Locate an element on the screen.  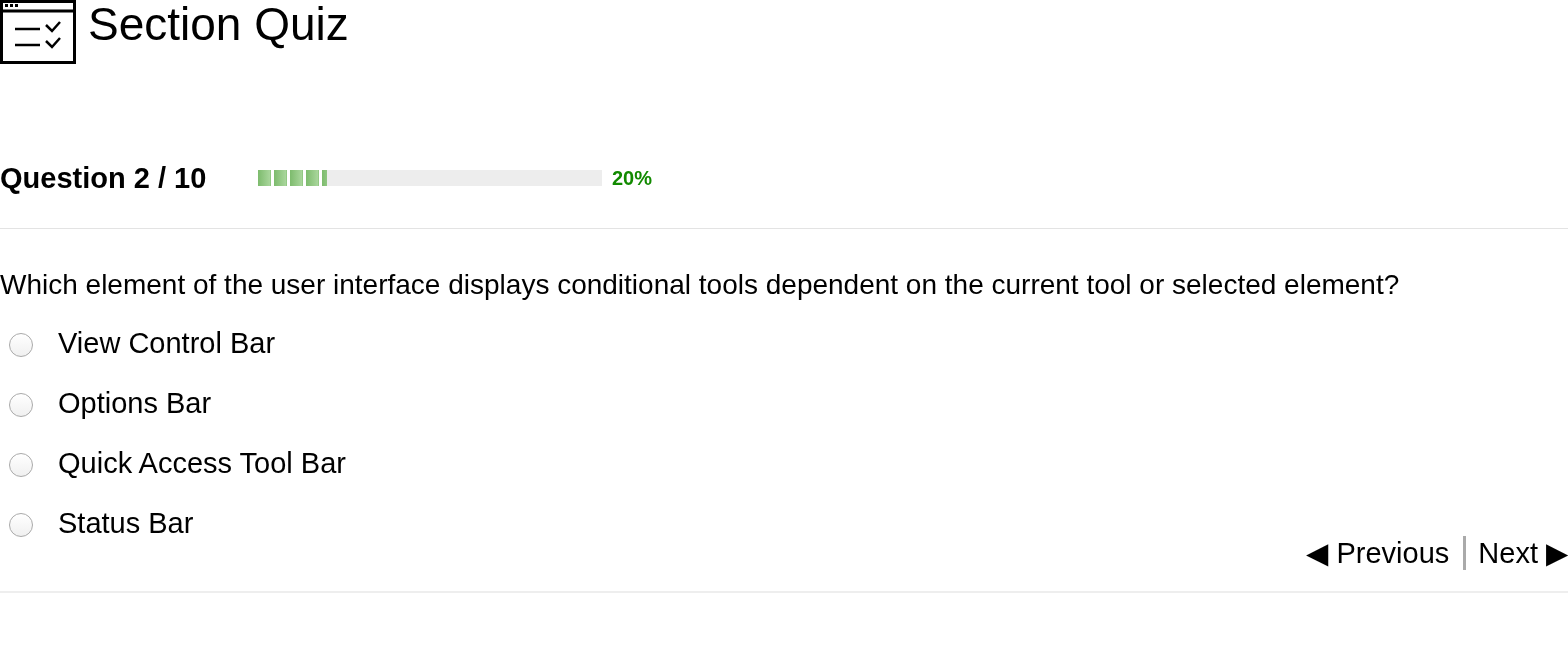
option-label: Status Bar is located at coordinates (126, 523).